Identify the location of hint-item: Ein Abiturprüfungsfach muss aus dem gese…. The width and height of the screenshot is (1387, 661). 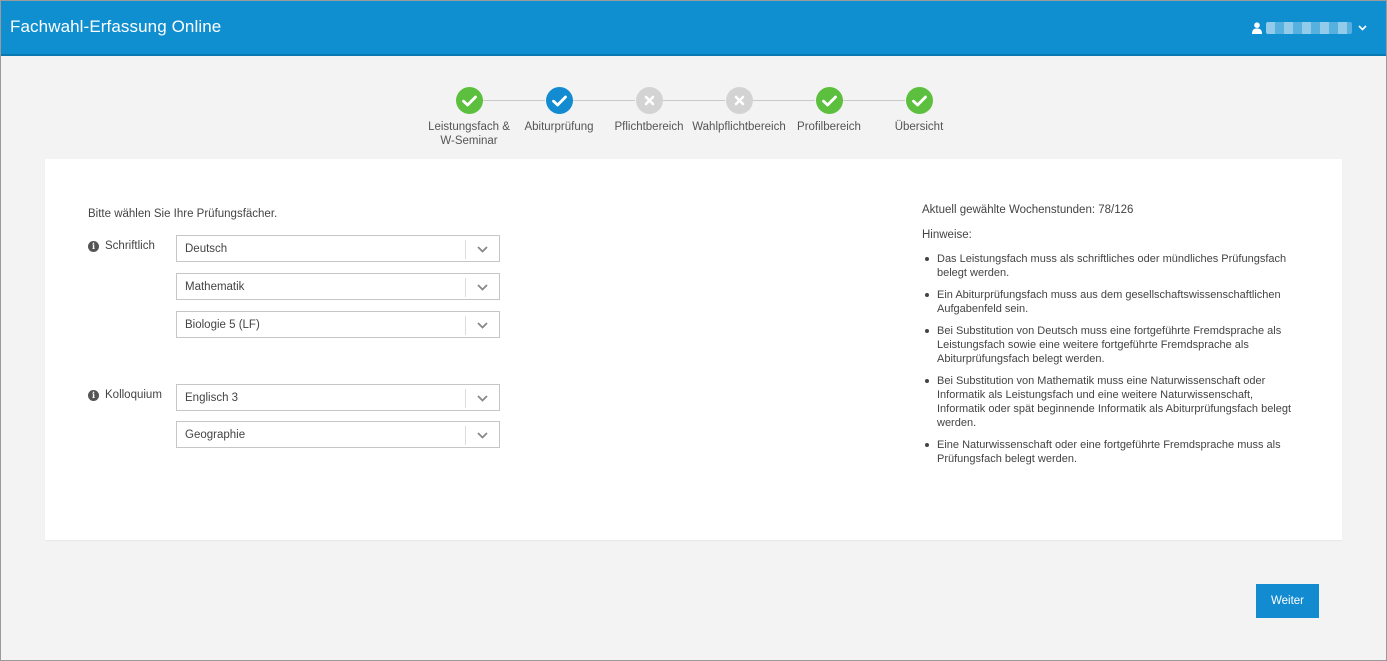
(1112, 302).